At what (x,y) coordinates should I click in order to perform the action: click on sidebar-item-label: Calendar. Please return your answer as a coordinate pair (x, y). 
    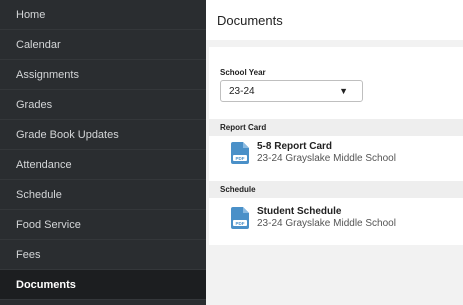
    Looking at the image, I should click on (38, 44).